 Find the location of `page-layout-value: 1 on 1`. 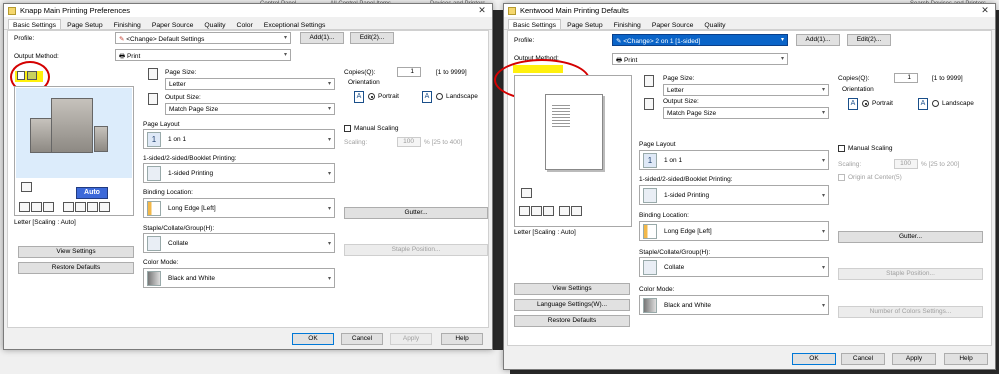

page-layout-value: 1 on 1 is located at coordinates (177, 139).